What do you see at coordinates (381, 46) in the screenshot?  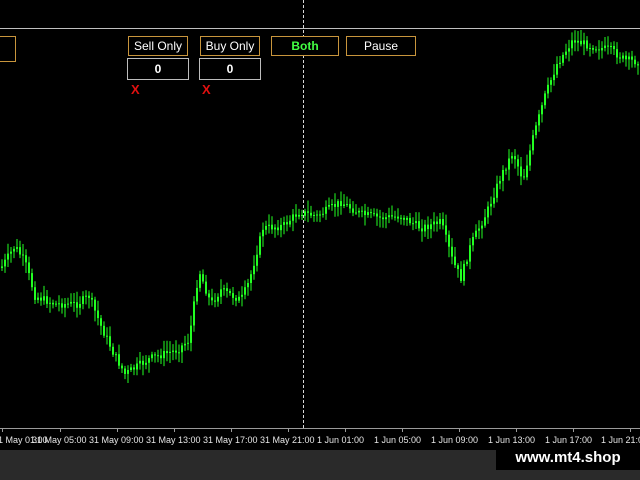 I see `pause-button: Pause` at bounding box center [381, 46].